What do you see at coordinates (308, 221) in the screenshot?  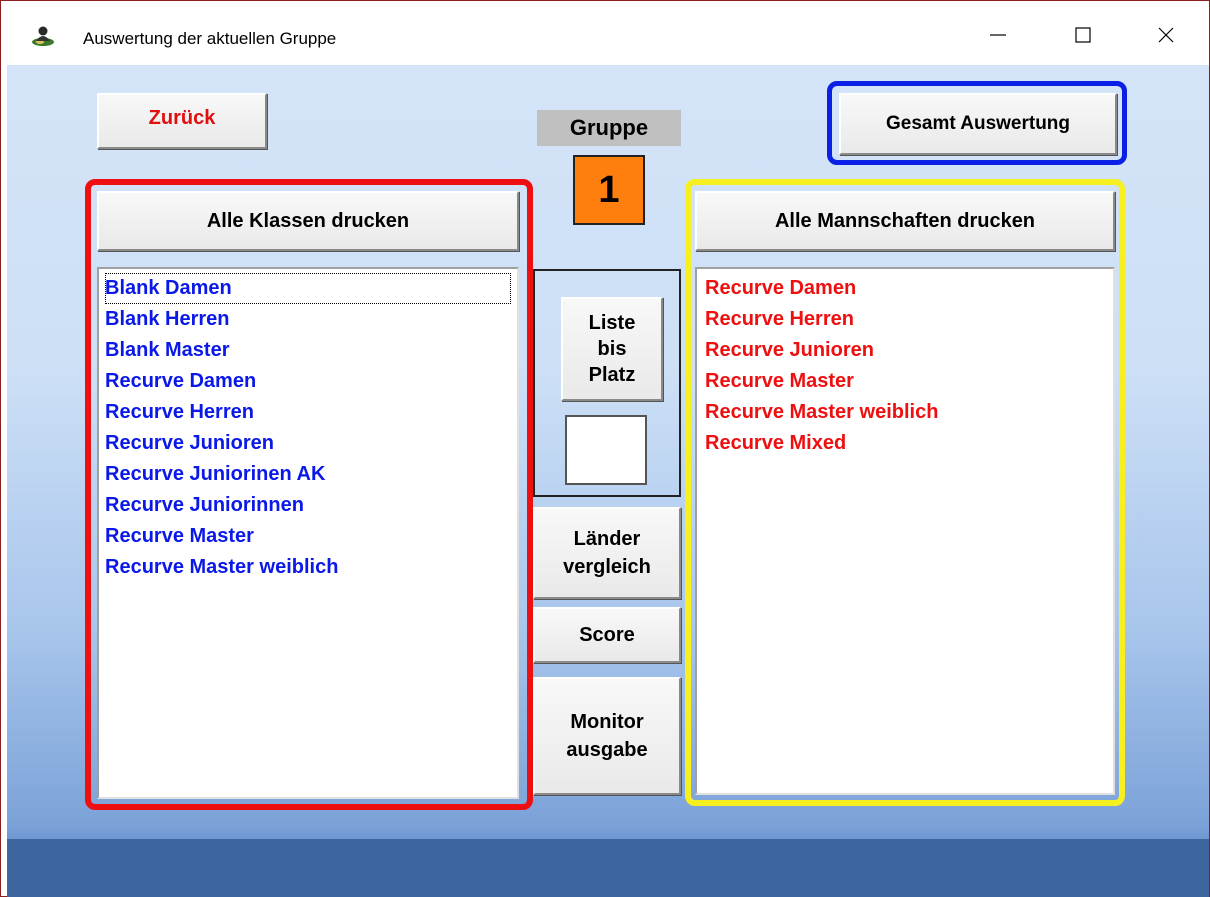 I see `print-all-classes-button: Alle Klassen drucken` at bounding box center [308, 221].